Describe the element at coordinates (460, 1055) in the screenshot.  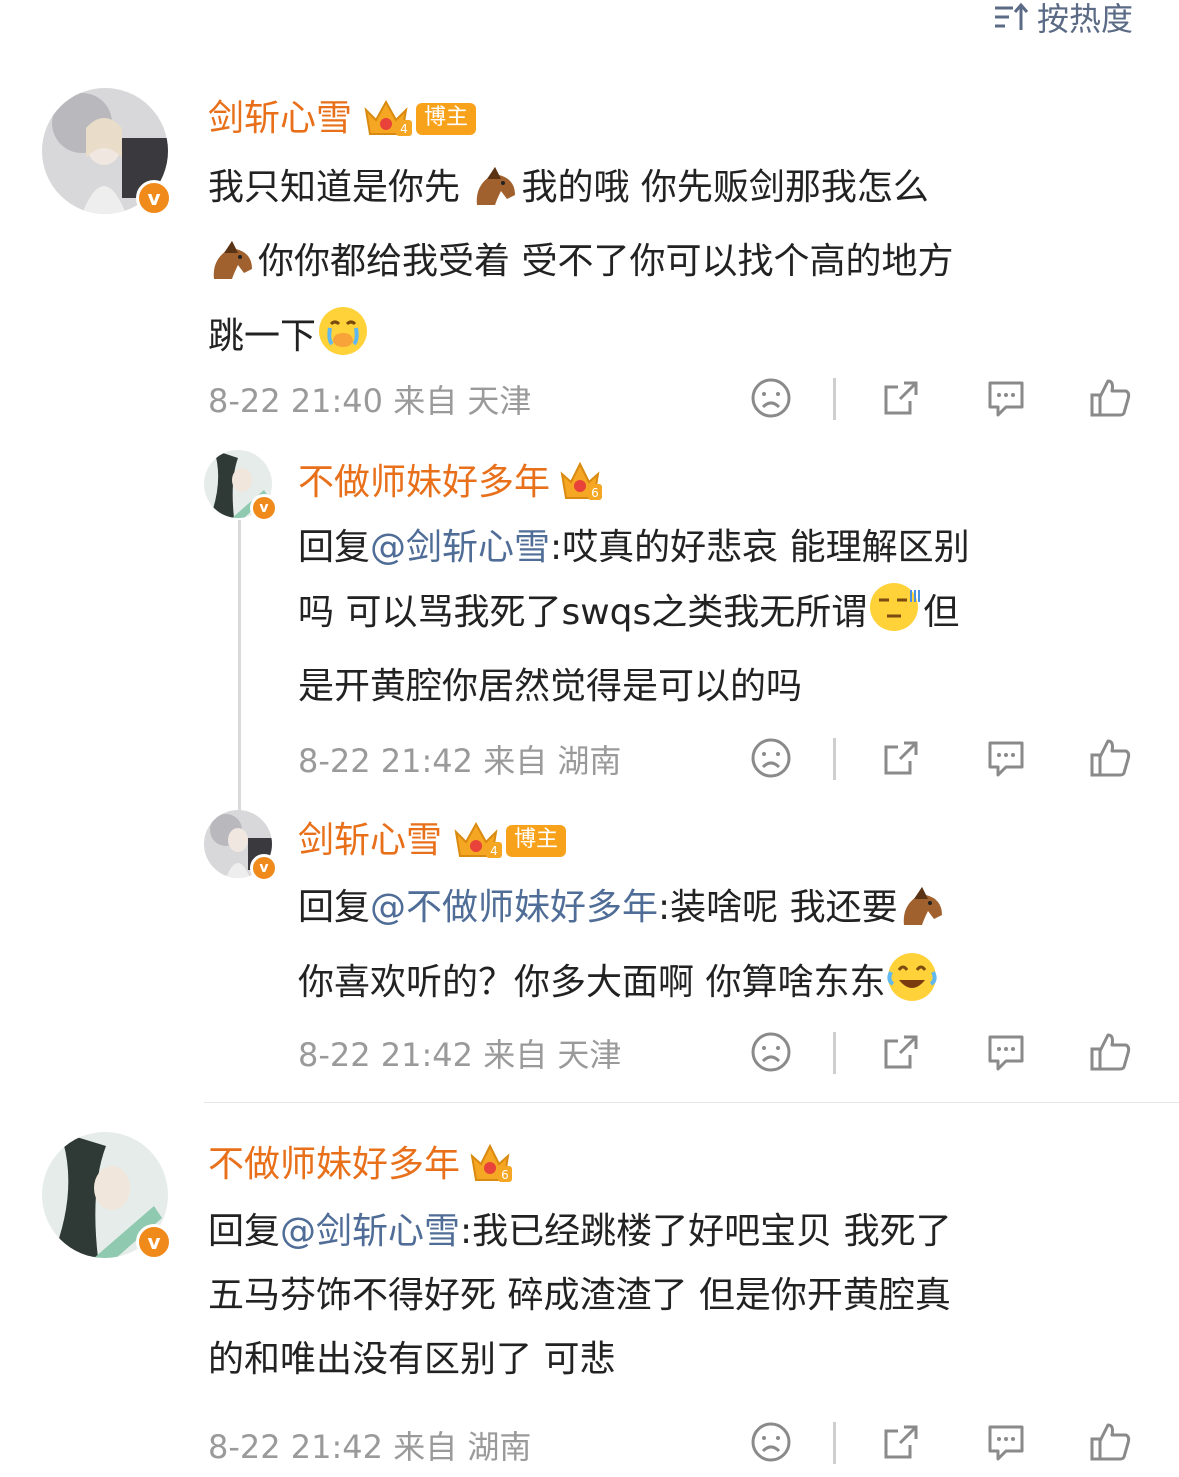
I see `comment-meta: 8-22 21:42 来自 天津` at that location.